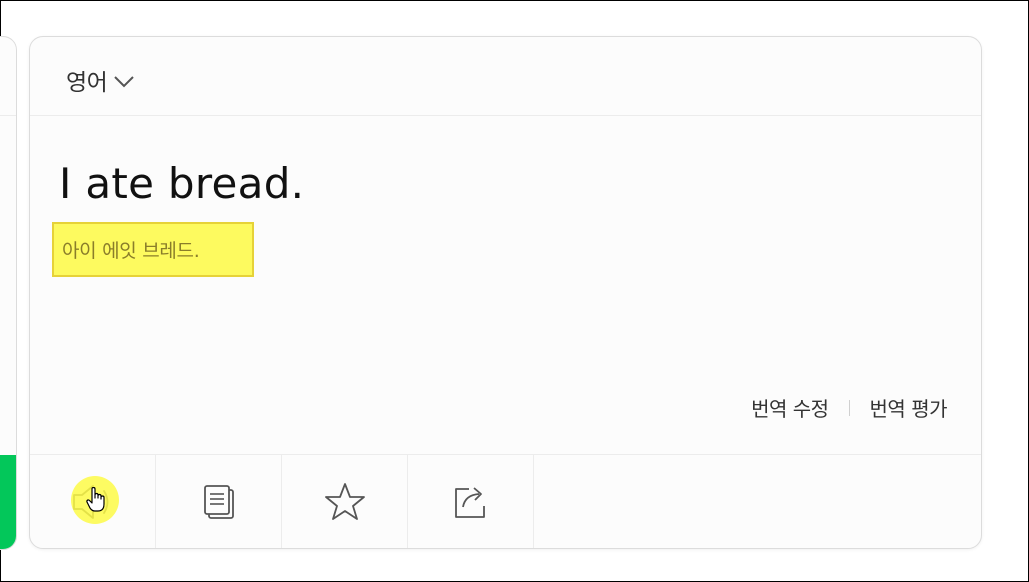 This screenshot has height=582, width=1029. Describe the element at coordinates (8, 293) in the screenshot. I see `source-panel-edge` at that location.